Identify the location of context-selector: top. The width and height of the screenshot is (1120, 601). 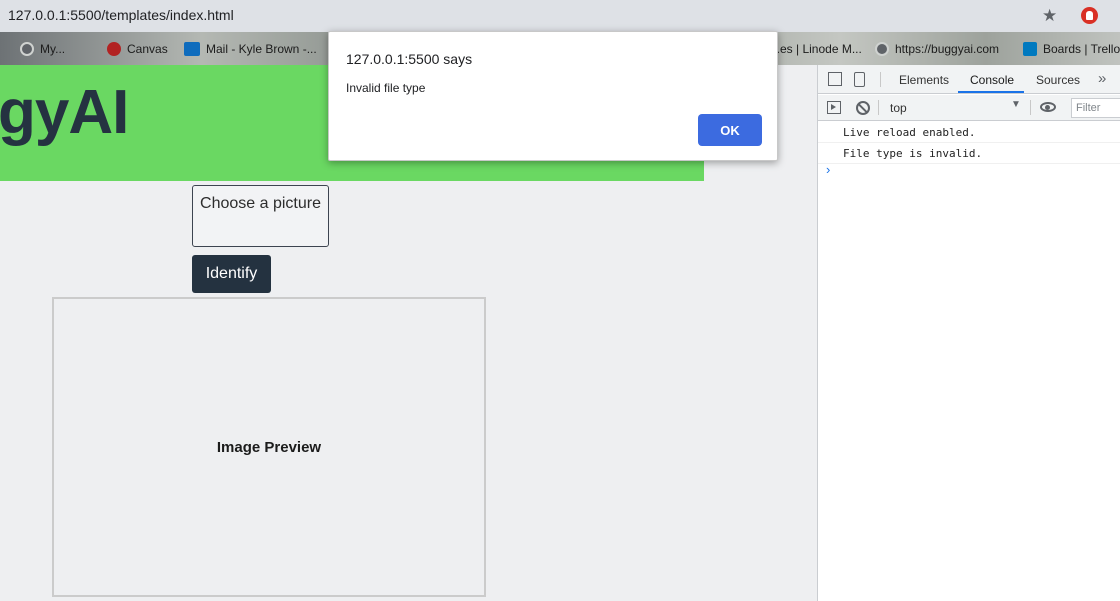
(955, 108).